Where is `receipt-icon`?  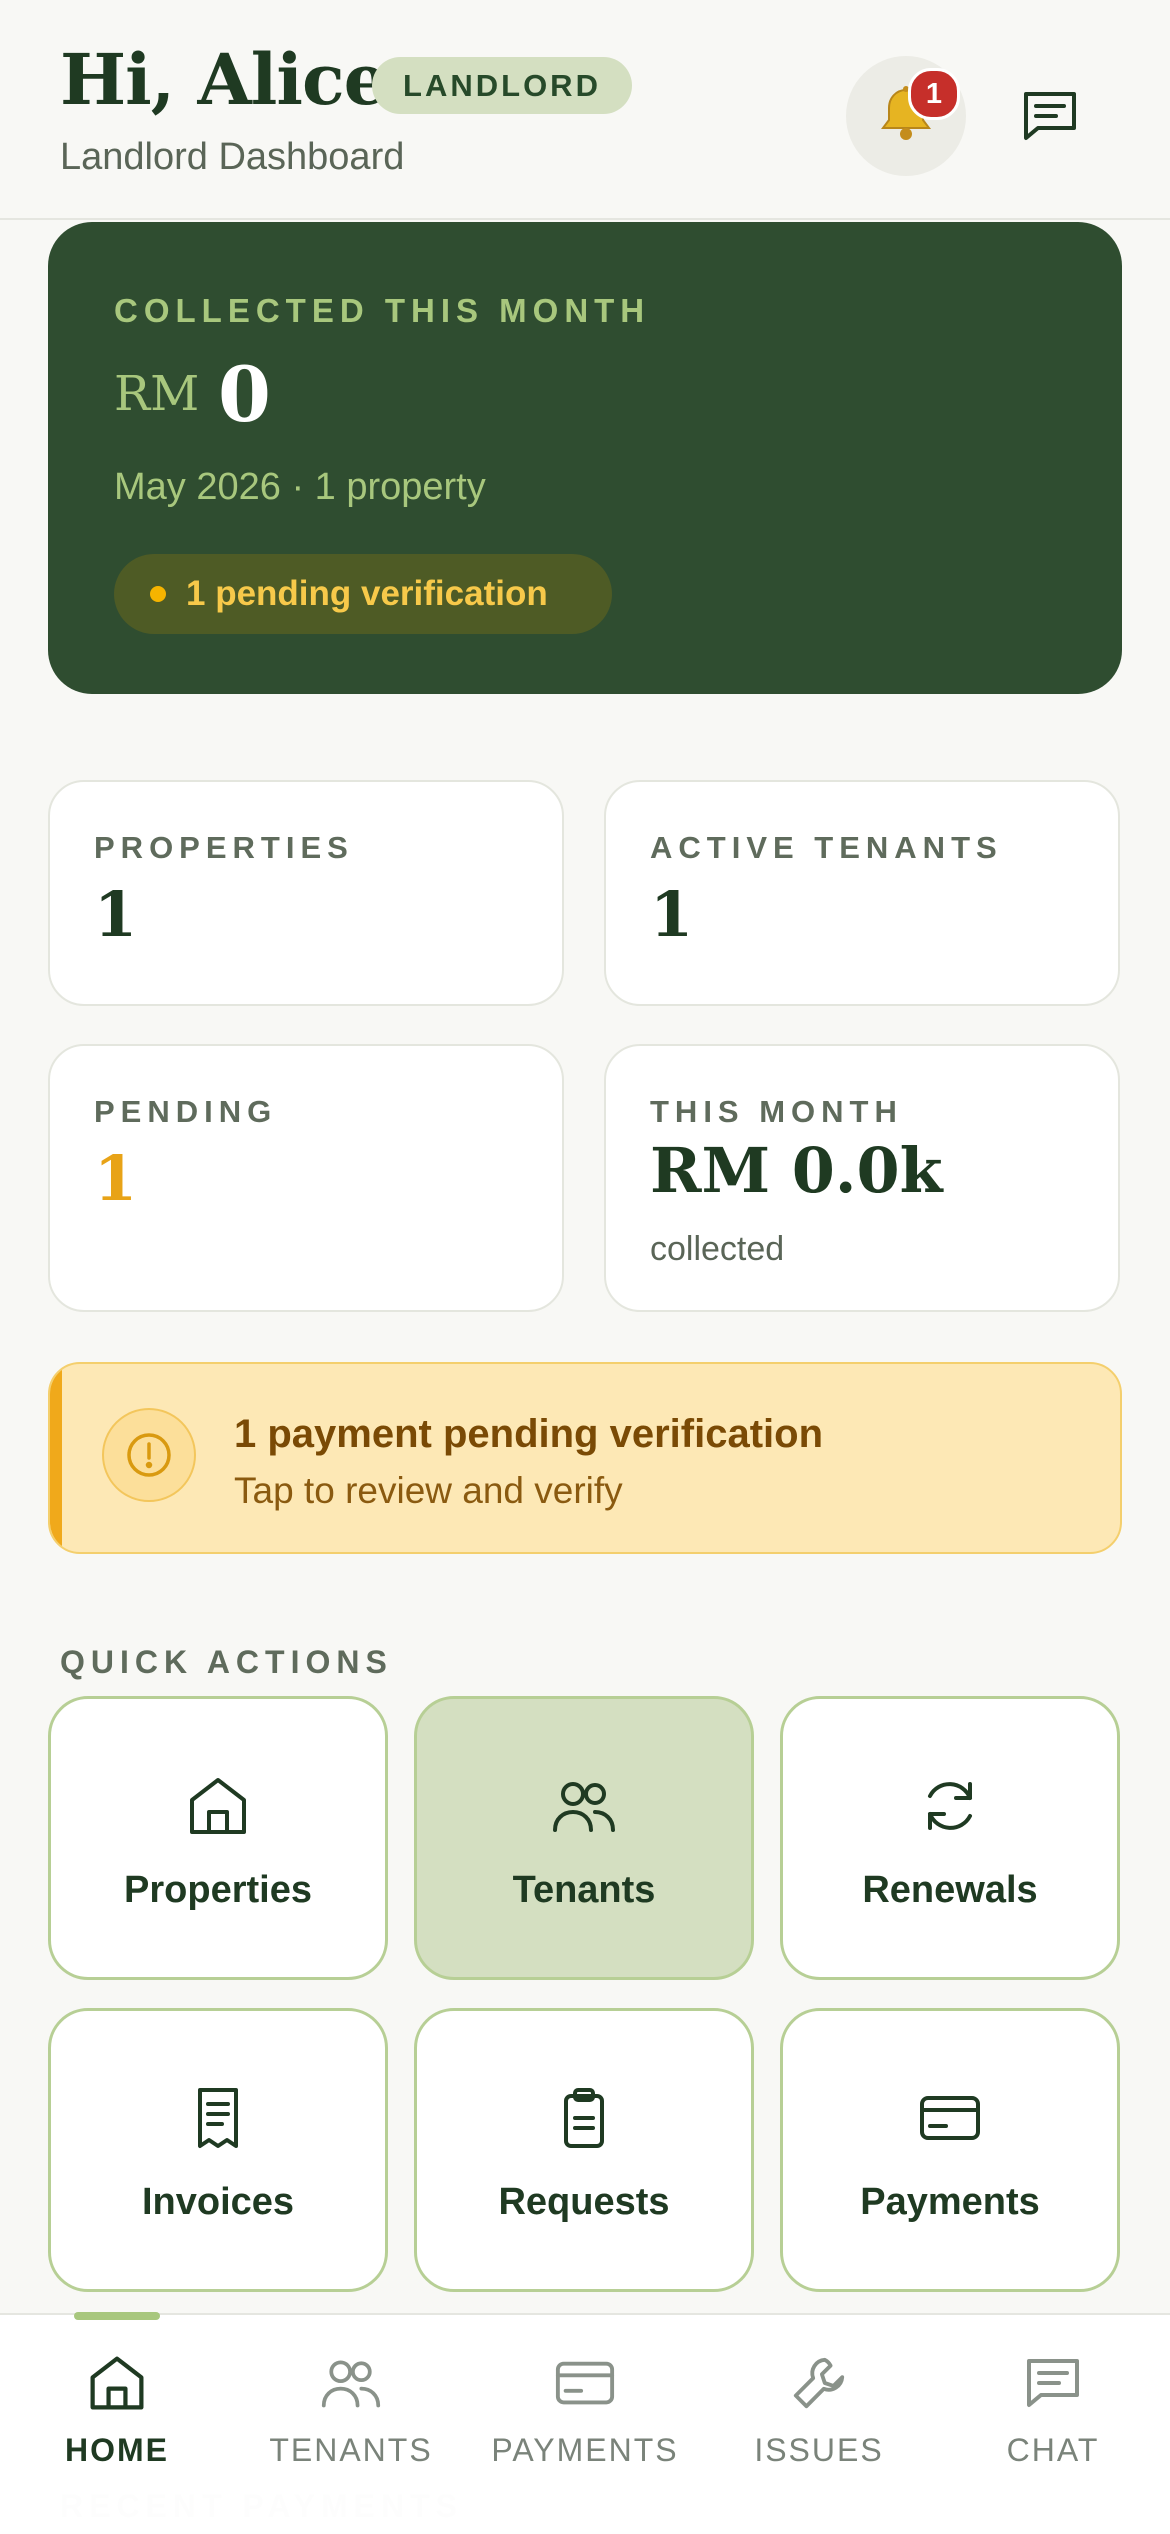 receipt-icon is located at coordinates (218, 2120).